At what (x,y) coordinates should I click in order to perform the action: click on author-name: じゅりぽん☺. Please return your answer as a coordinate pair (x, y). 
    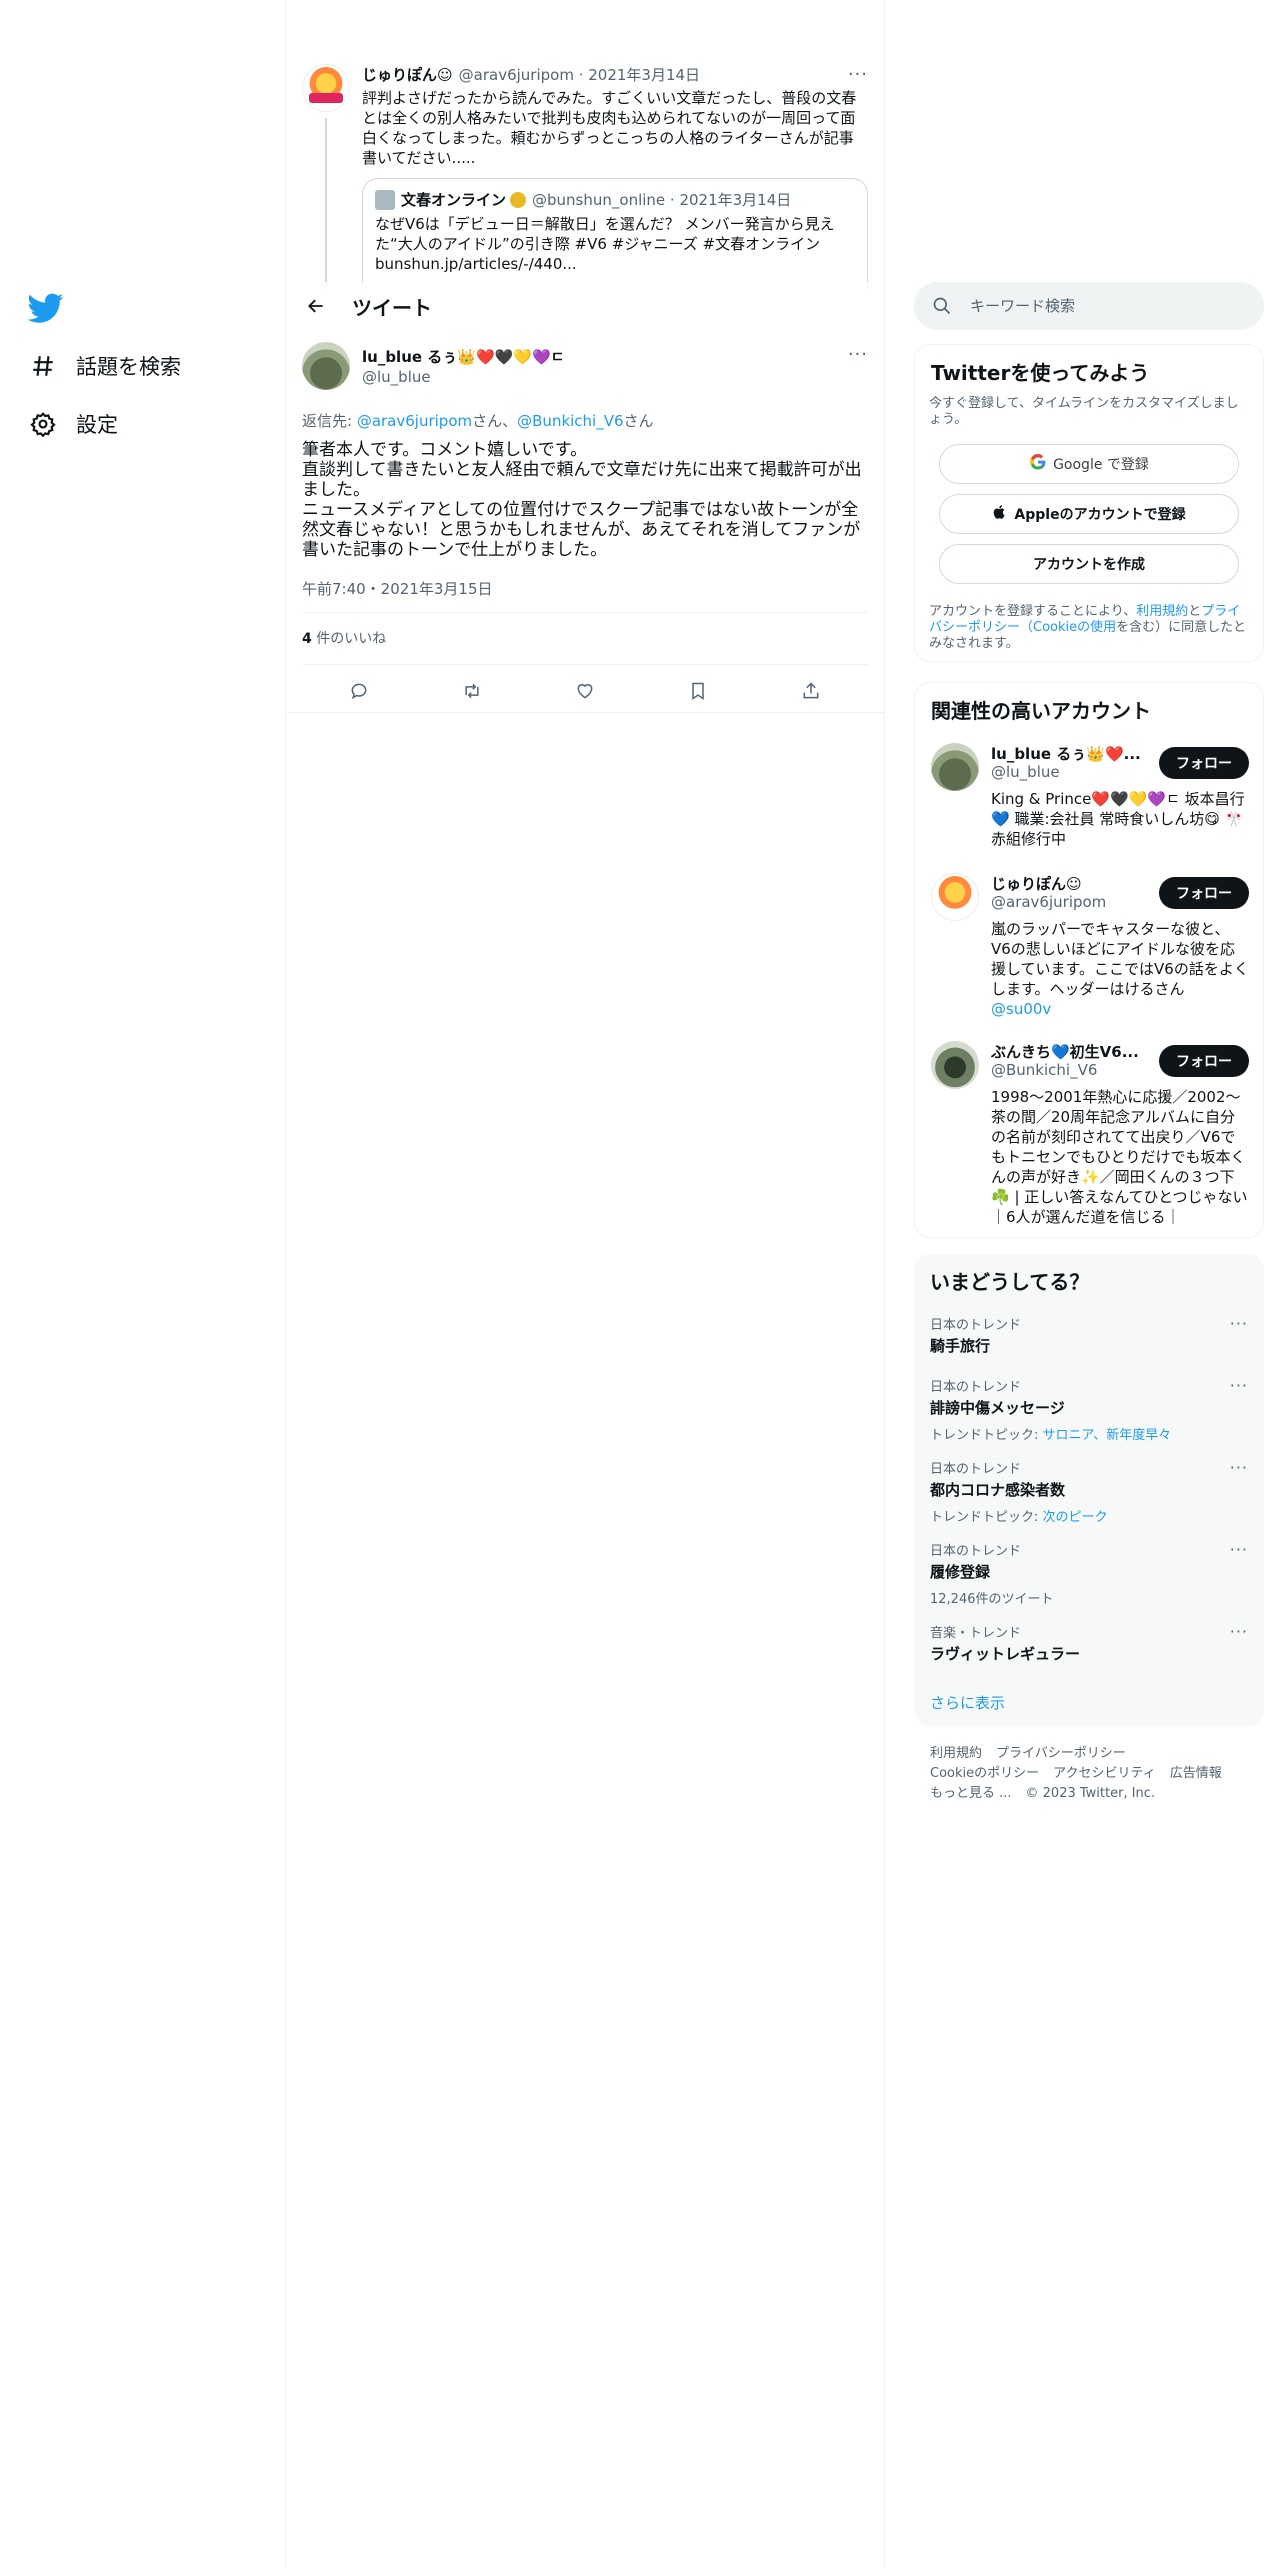
    Looking at the image, I should click on (407, 74).